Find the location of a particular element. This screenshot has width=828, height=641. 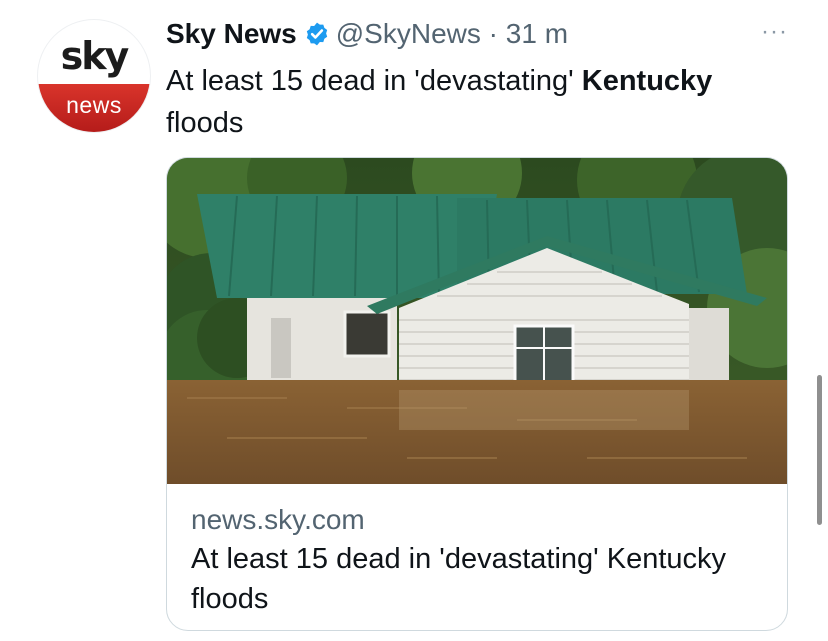

tweet-timestamp: 31 m is located at coordinates (537, 33).